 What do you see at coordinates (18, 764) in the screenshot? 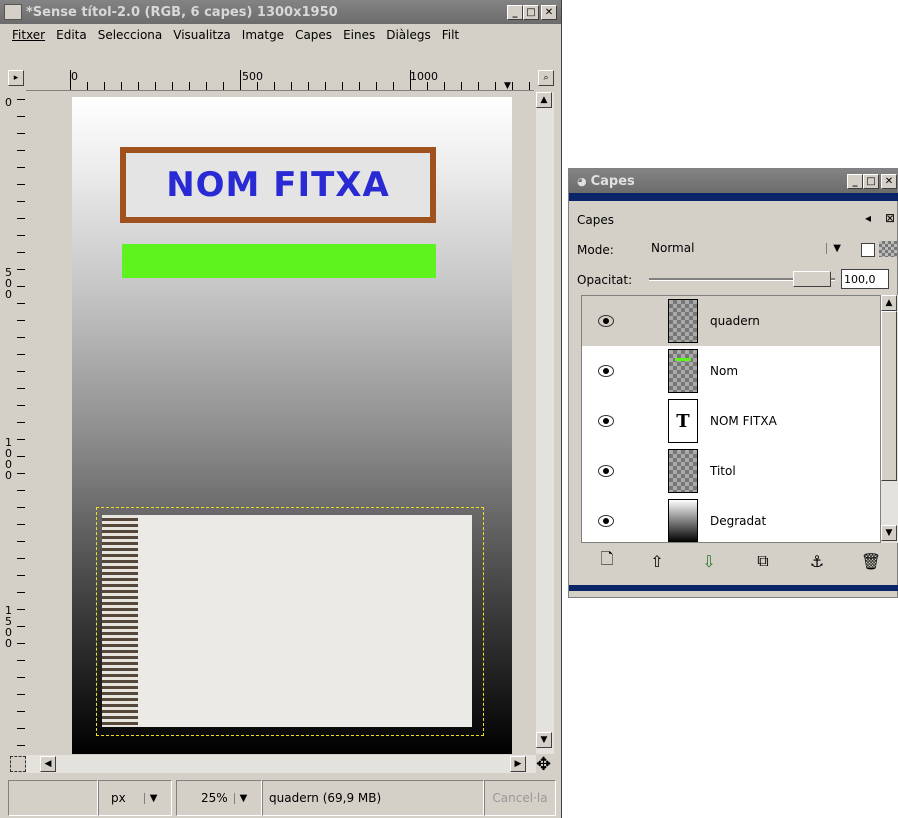
I see `quick-mask-icon` at bounding box center [18, 764].